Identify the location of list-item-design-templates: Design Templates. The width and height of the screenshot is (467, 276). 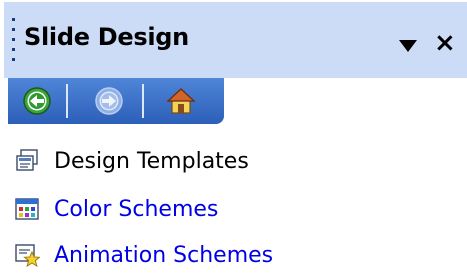
(131, 161).